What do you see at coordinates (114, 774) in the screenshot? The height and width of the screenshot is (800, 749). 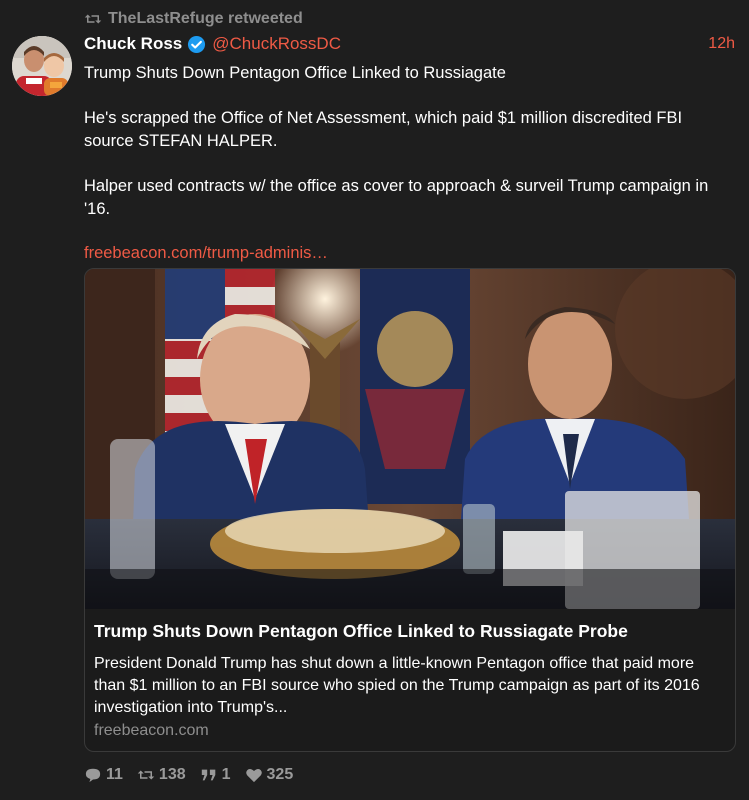 I see `reply-count: 11` at bounding box center [114, 774].